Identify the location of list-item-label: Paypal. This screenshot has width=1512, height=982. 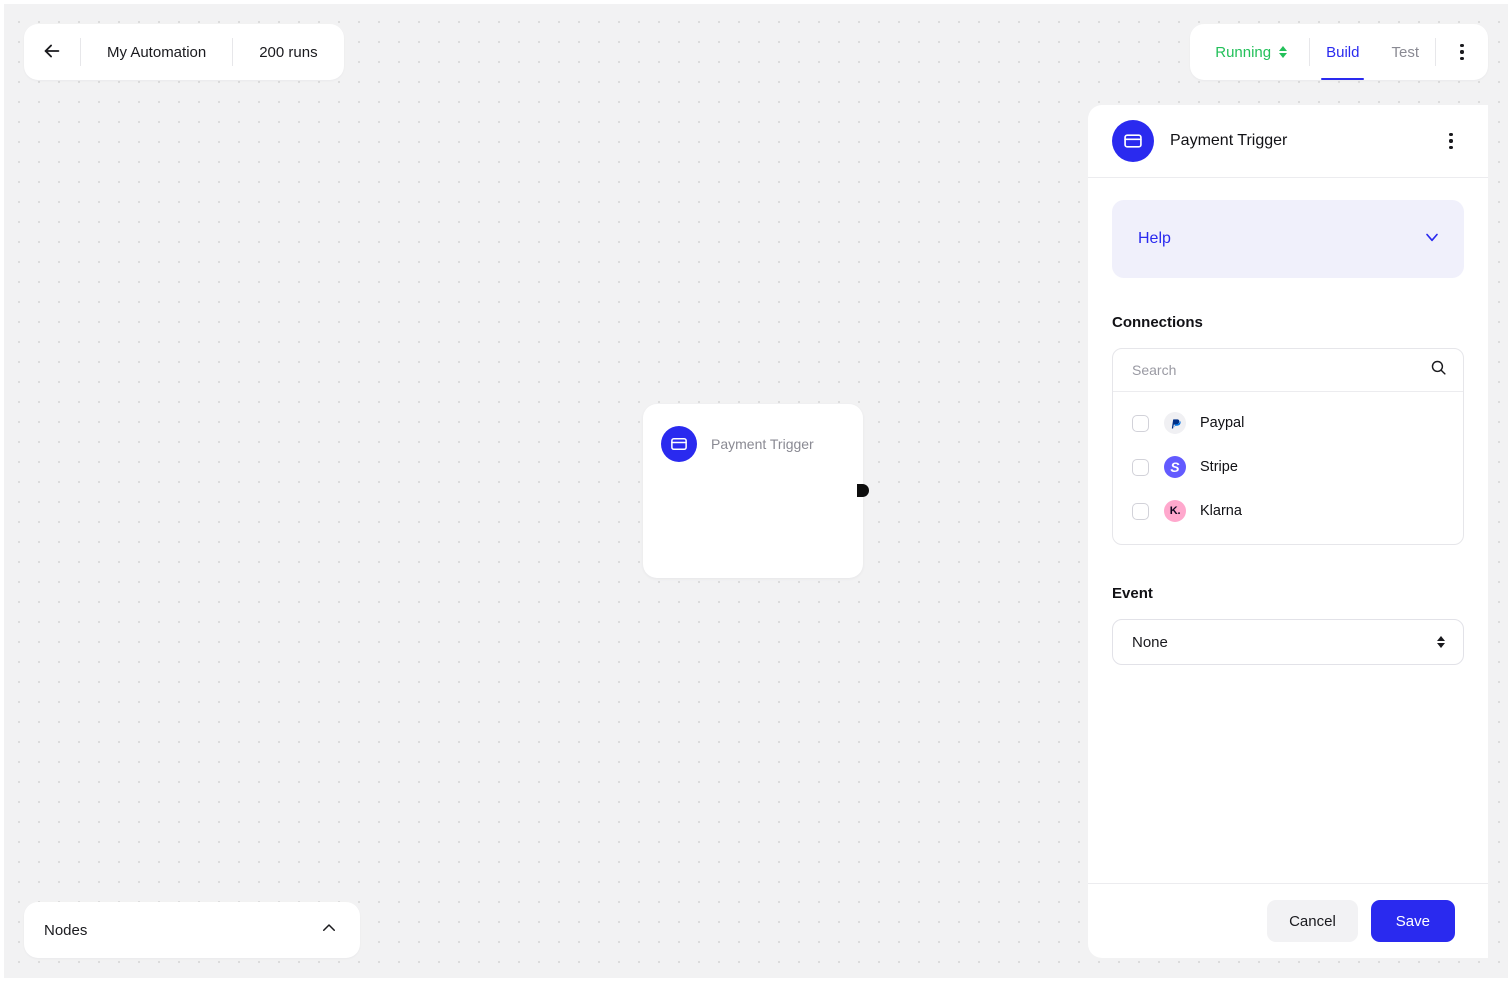
(1222, 423).